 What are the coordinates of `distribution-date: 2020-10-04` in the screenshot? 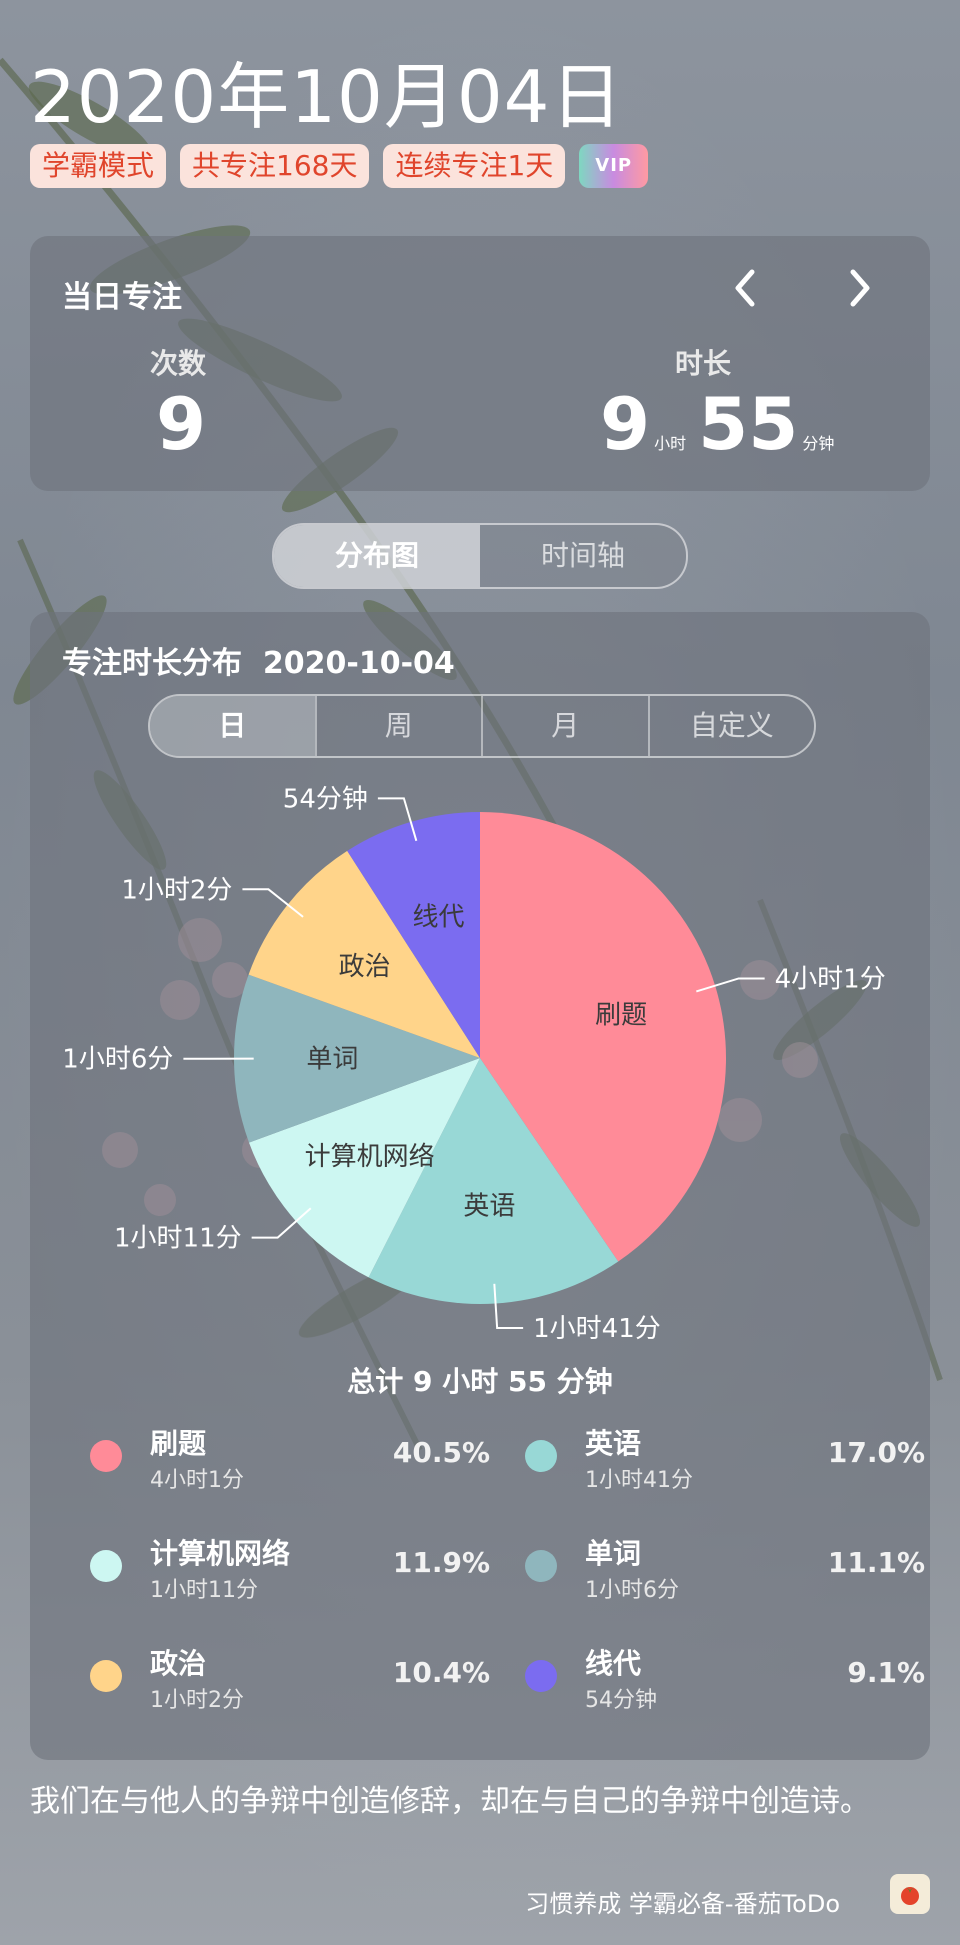 It's located at (358, 663).